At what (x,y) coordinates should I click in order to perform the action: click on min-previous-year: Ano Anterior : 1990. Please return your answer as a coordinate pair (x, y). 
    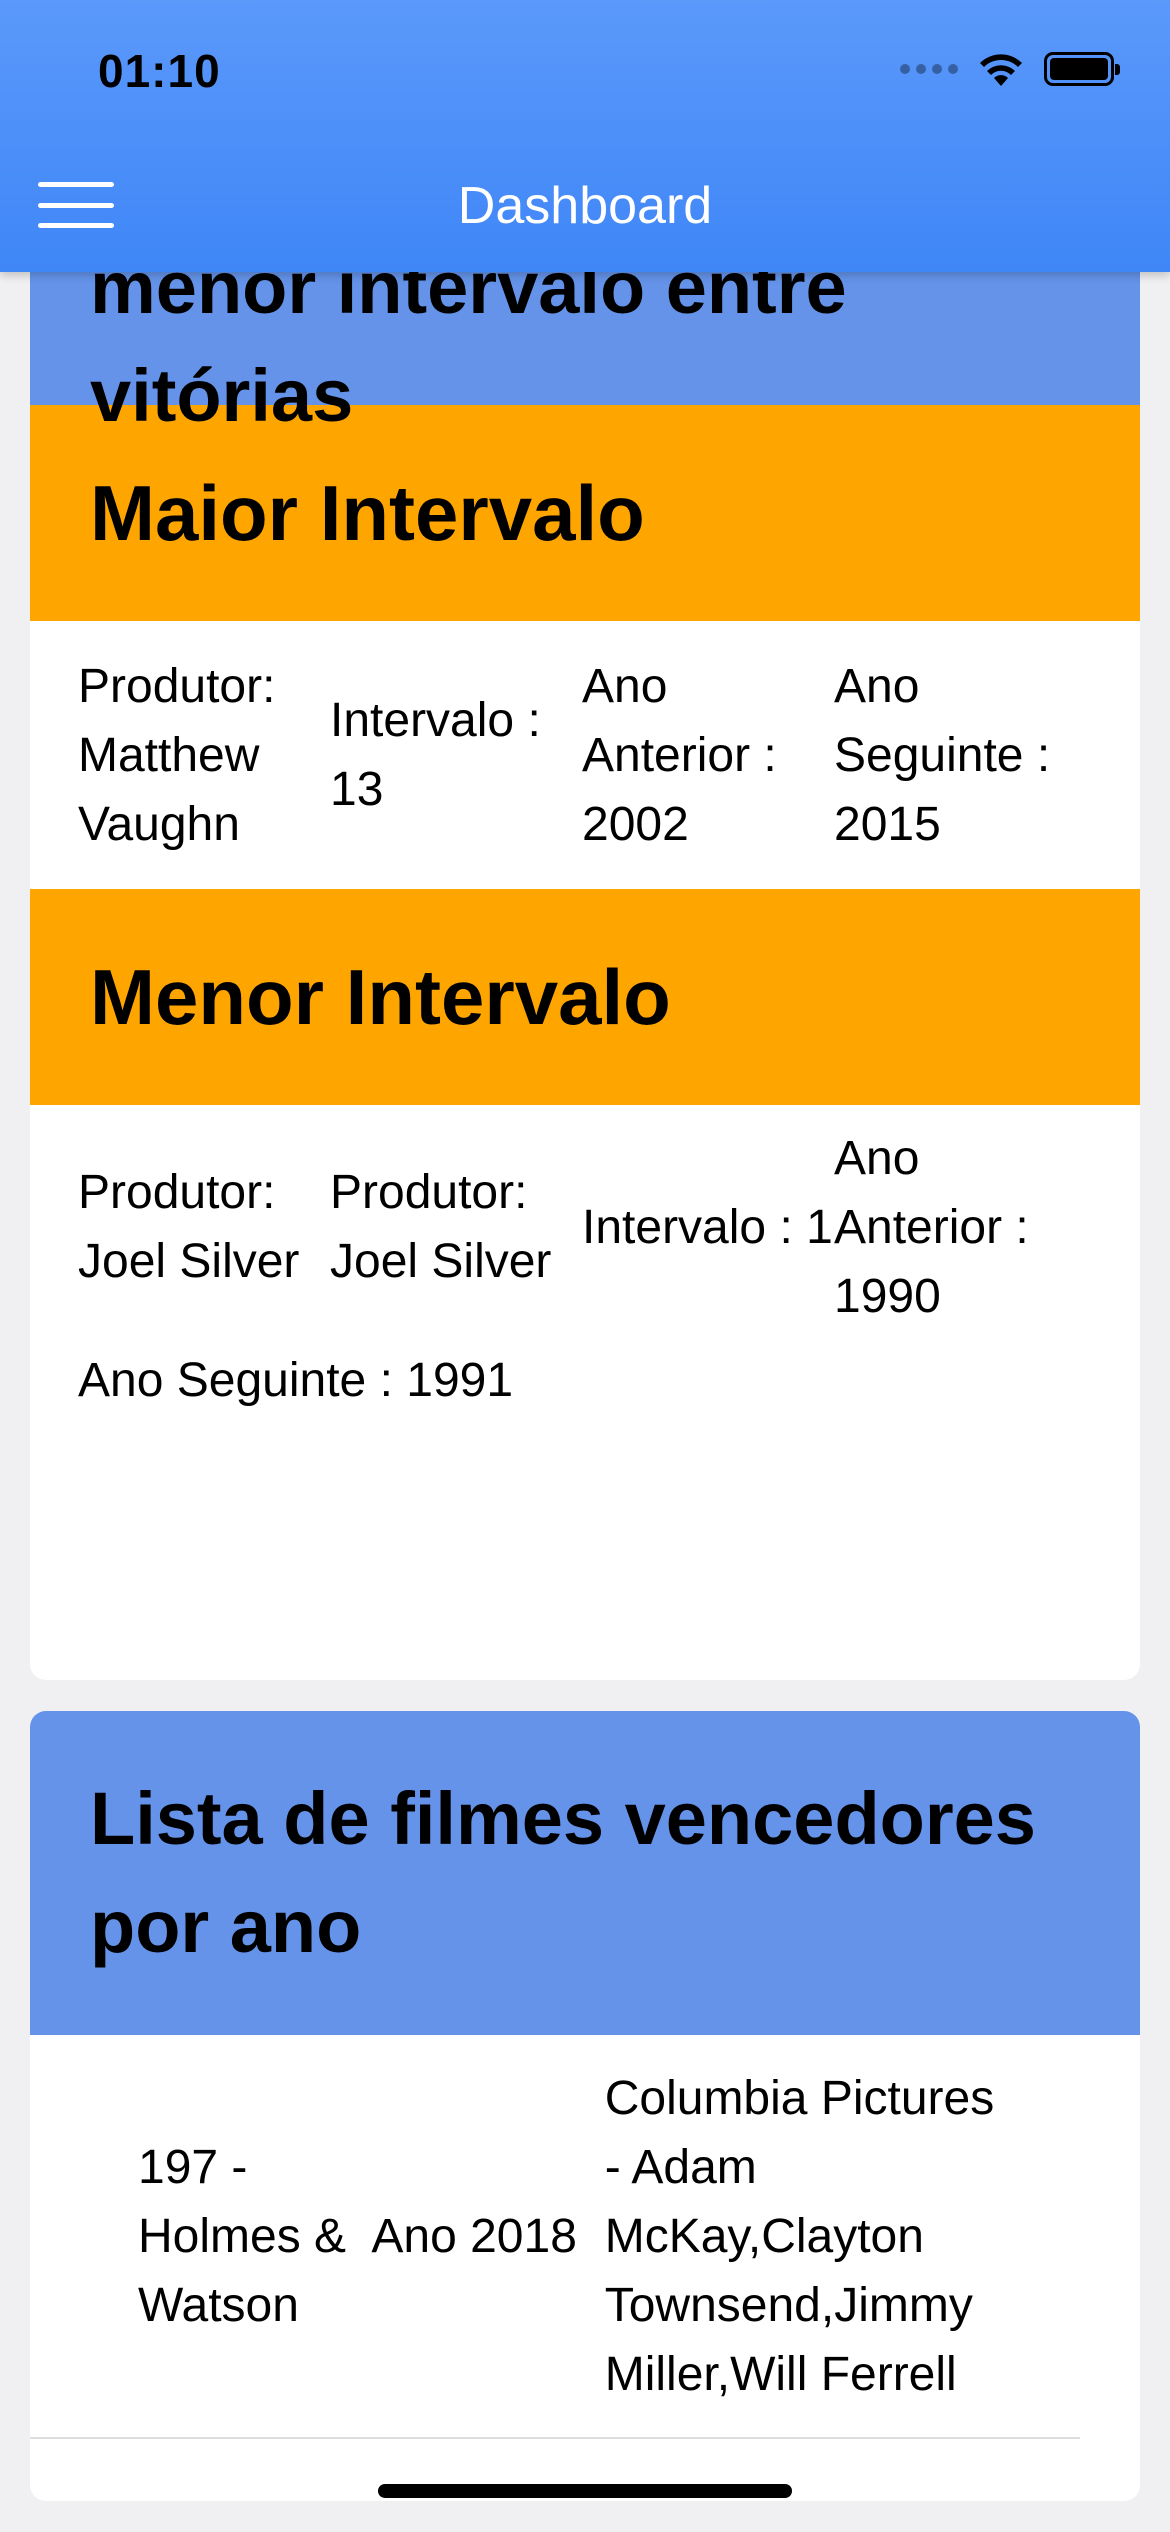
    Looking at the image, I should click on (931, 1227).